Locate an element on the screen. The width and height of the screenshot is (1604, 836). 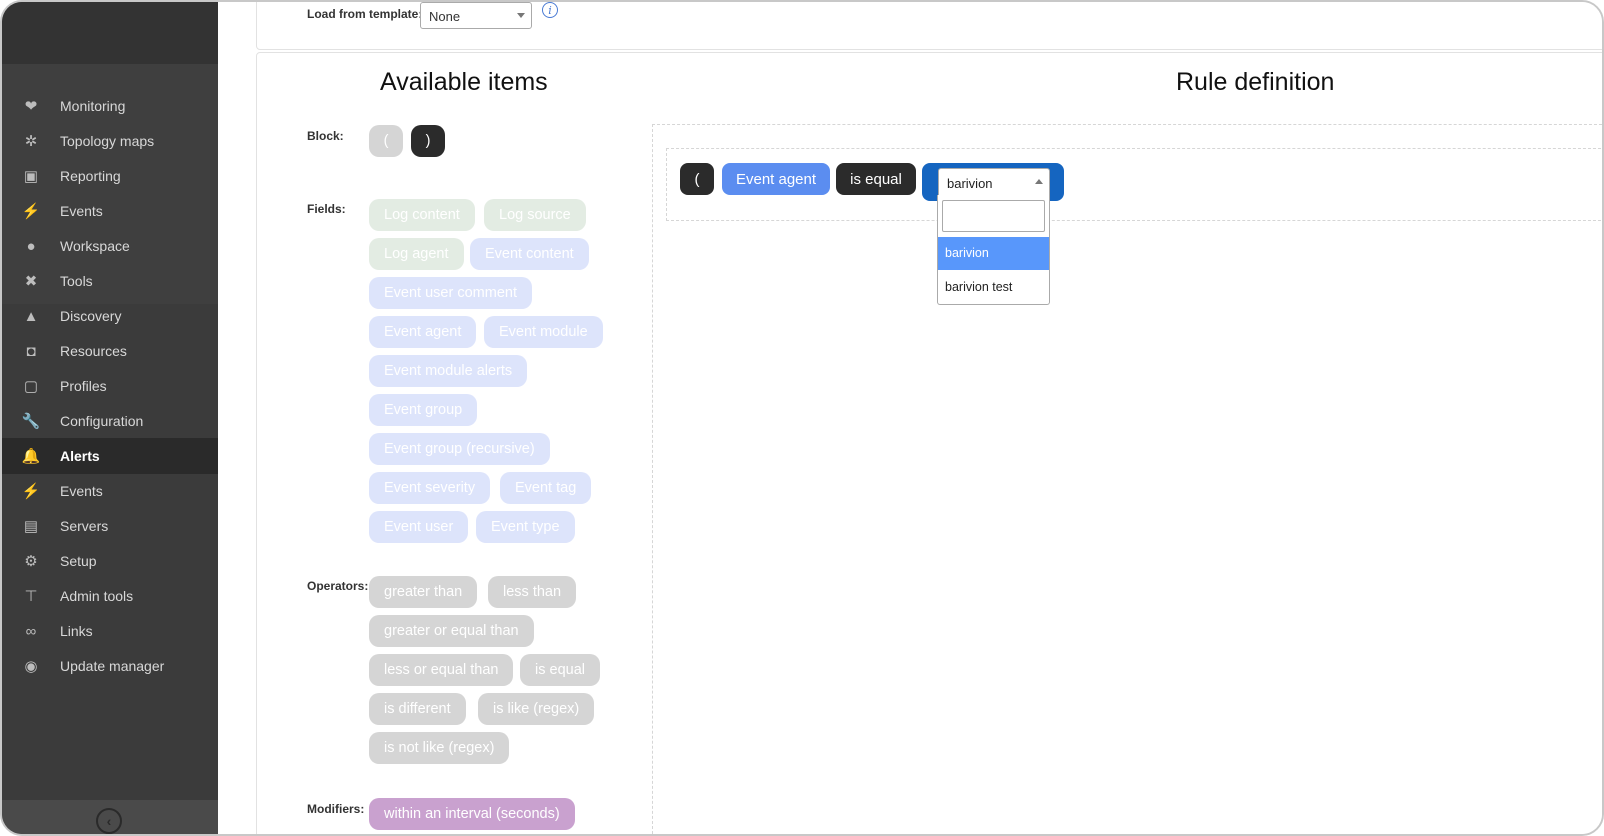
bell-icon: 🔔 is located at coordinates (31, 456).